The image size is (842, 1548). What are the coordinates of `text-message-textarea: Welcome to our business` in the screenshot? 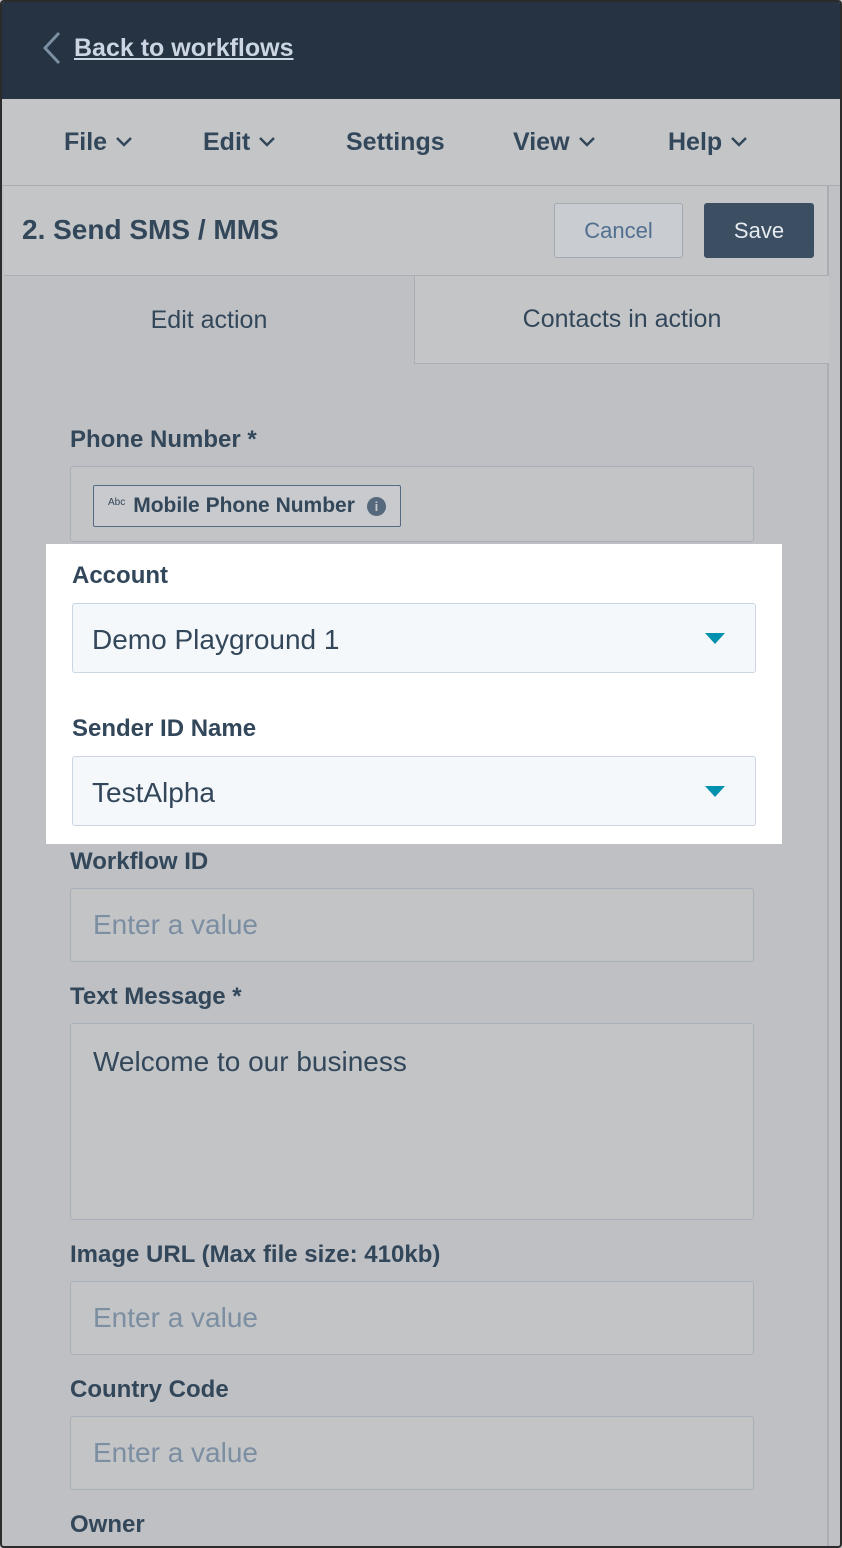 It's located at (412, 1121).